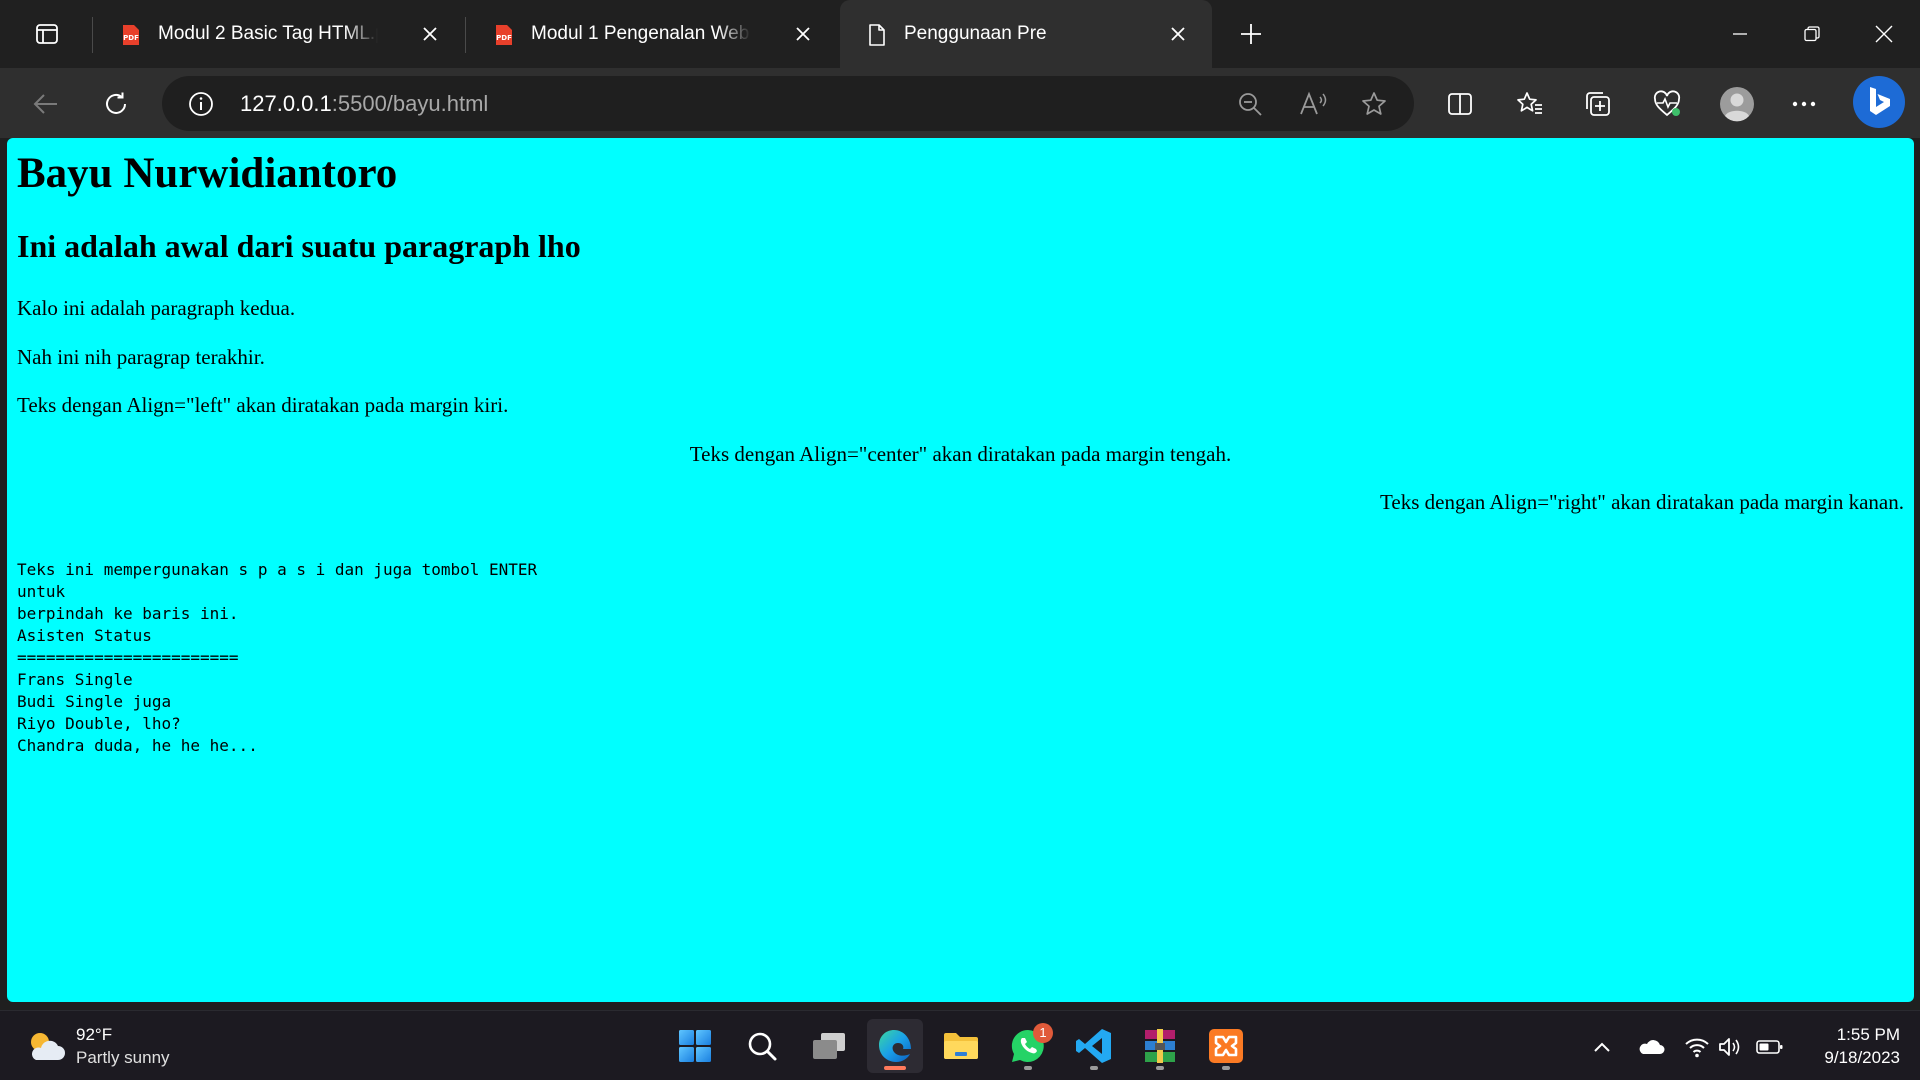  Describe the element at coordinates (641, 33) in the screenshot. I see `tab-title: Modul 1 Pengenalan Web.pdf` at that location.